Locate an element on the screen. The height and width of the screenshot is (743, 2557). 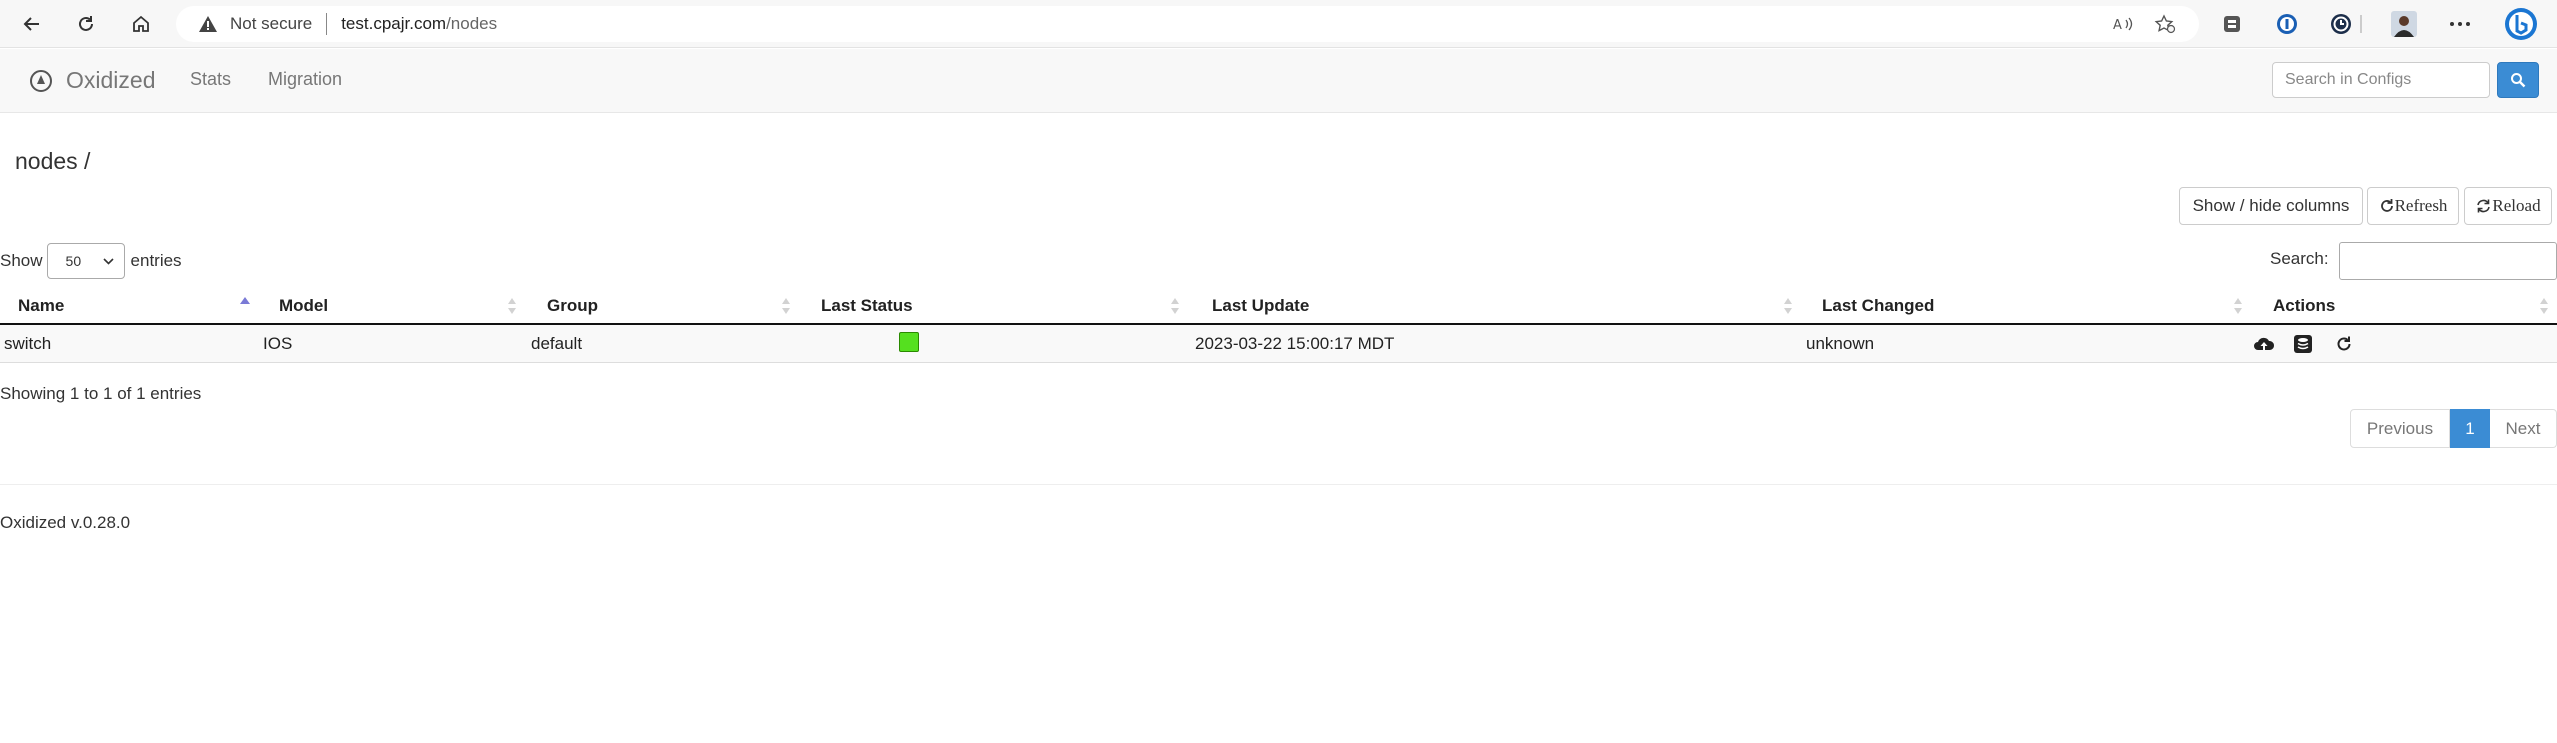
previous-page-button: Previous is located at coordinates (2400, 428).